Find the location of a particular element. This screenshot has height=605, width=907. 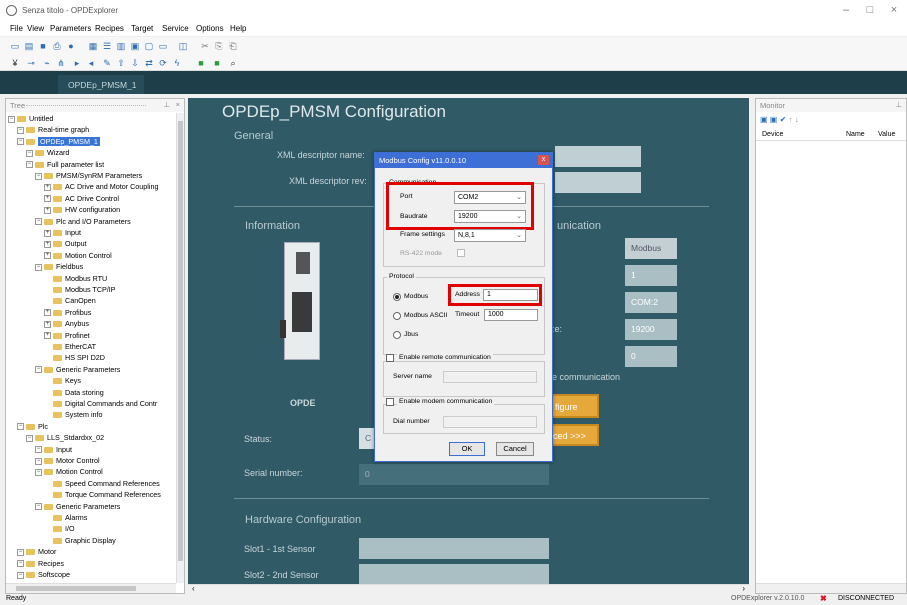

tab-opdep-pmsm-1: OPDEp_PMSM_1 is located at coordinates (101, 84).